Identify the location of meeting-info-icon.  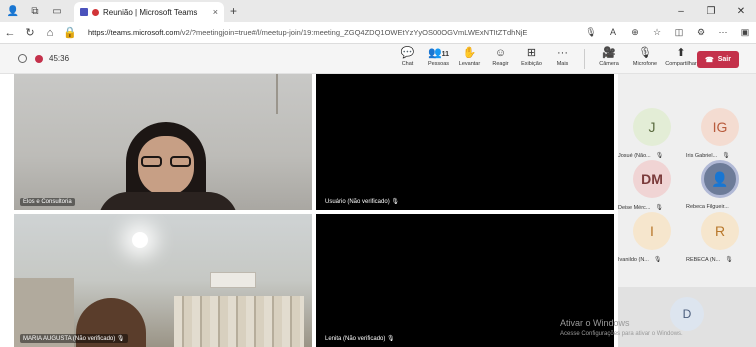
(22, 58).